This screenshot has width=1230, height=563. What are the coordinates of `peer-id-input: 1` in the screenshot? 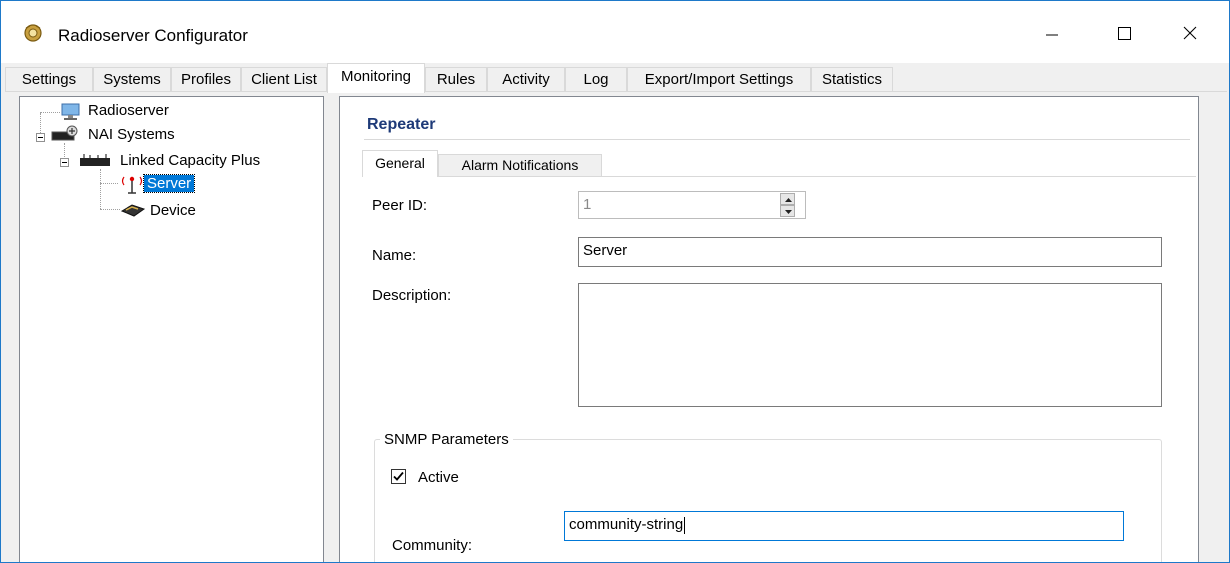 It's located at (692, 205).